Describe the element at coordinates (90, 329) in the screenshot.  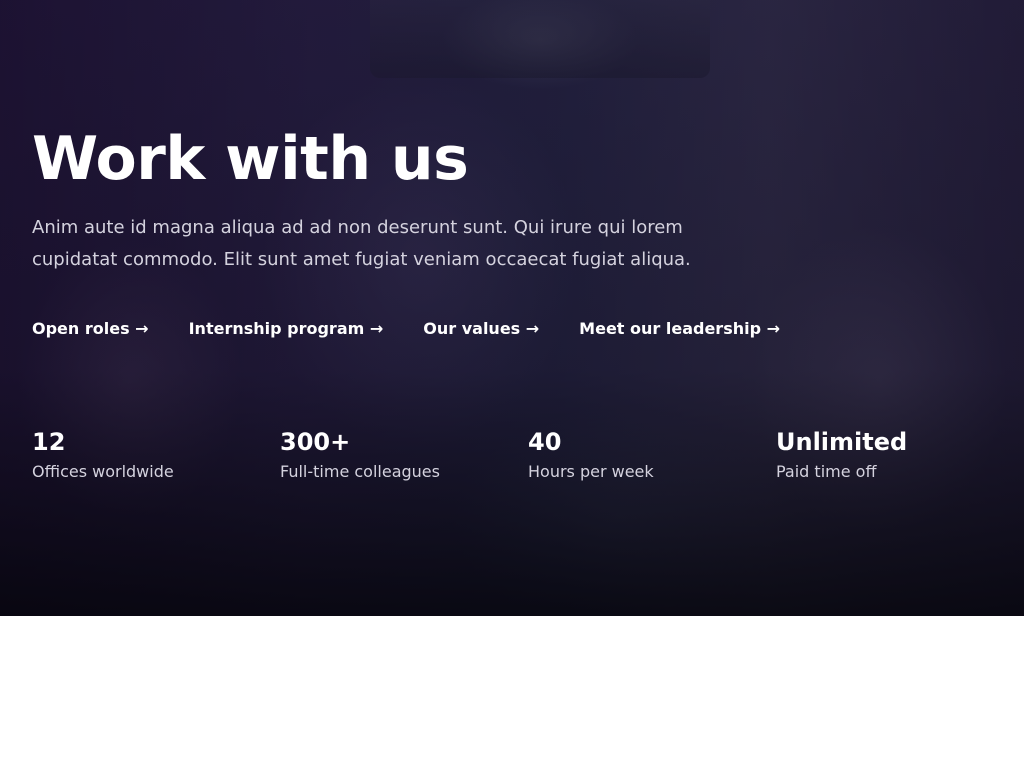
I see `open-roles-link: Open roles →` at that location.